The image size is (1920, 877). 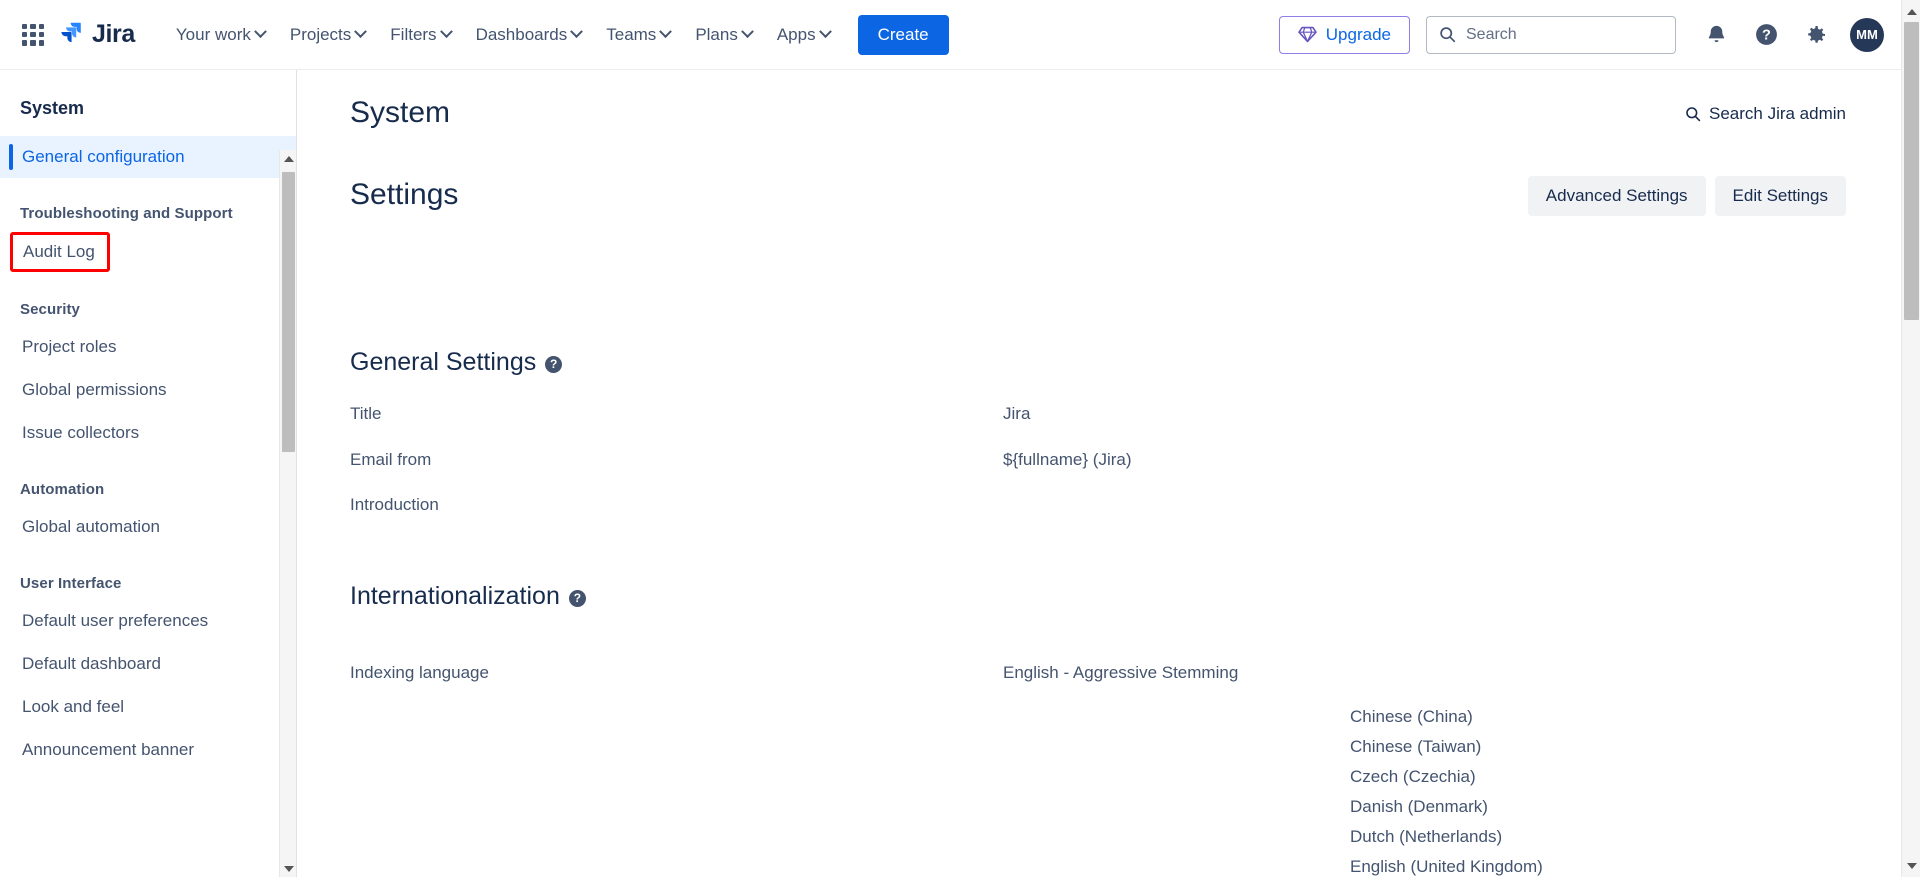 What do you see at coordinates (419, 672) in the screenshot?
I see `field-label: Indexing language` at bounding box center [419, 672].